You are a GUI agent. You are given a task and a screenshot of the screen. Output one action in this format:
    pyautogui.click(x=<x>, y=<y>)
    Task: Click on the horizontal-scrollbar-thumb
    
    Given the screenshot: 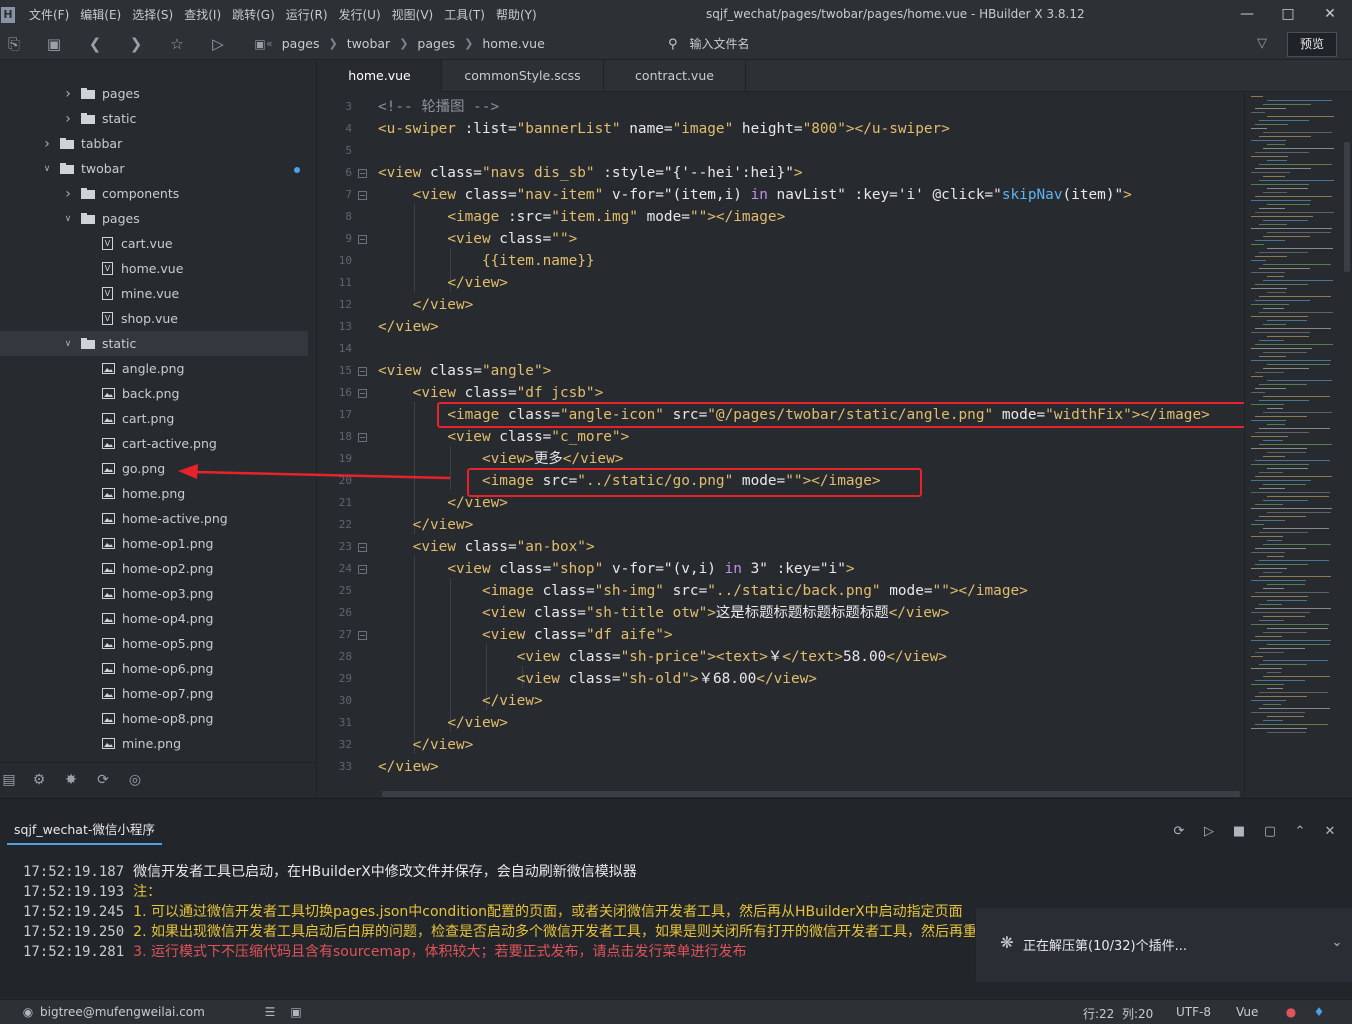 What is the action you would take?
    pyautogui.click(x=811, y=794)
    